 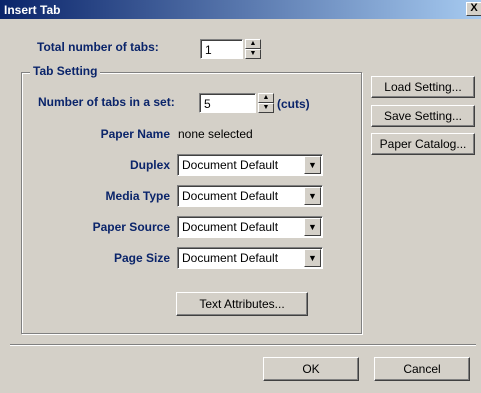 I want to click on tabs-in-set-spinner: ▲ ▼, so click(x=266, y=103).